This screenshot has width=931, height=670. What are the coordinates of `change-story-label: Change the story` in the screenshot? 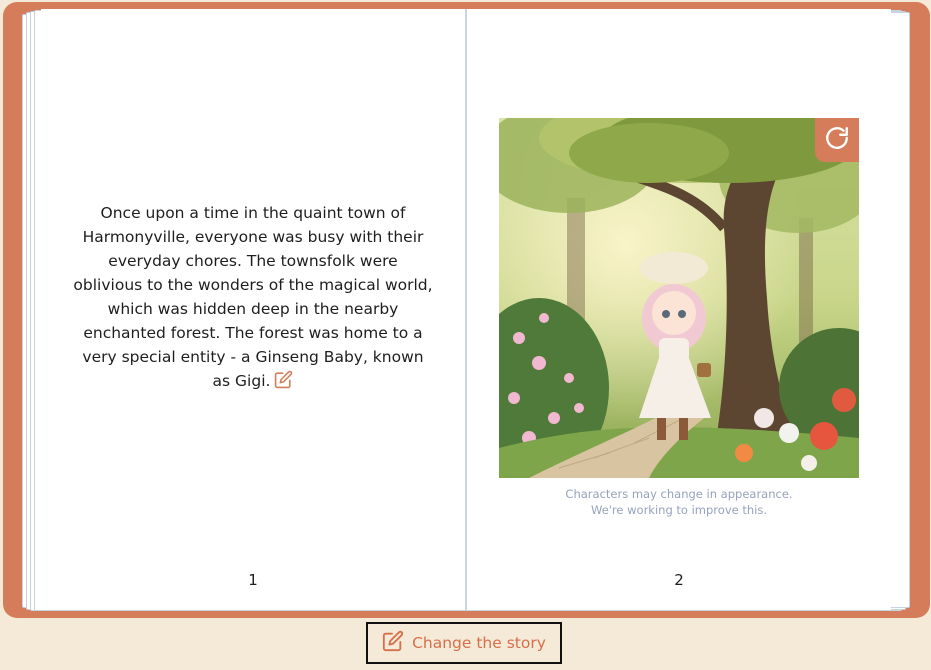 It's located at (479, 643).